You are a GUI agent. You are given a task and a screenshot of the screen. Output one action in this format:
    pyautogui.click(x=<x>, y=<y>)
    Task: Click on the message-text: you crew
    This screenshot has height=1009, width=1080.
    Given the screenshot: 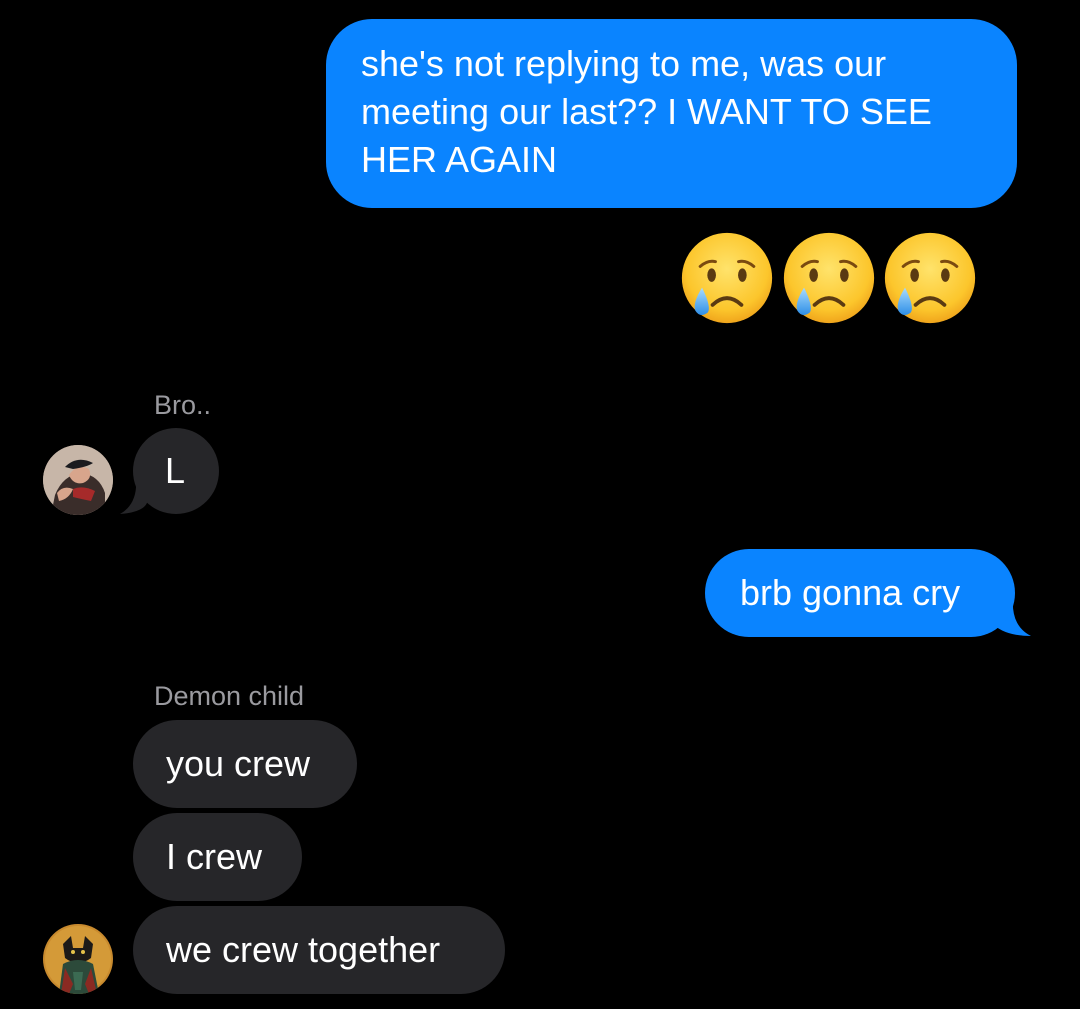 What is the action you would take?
    pyautogui.click(x=238, y=763)
    